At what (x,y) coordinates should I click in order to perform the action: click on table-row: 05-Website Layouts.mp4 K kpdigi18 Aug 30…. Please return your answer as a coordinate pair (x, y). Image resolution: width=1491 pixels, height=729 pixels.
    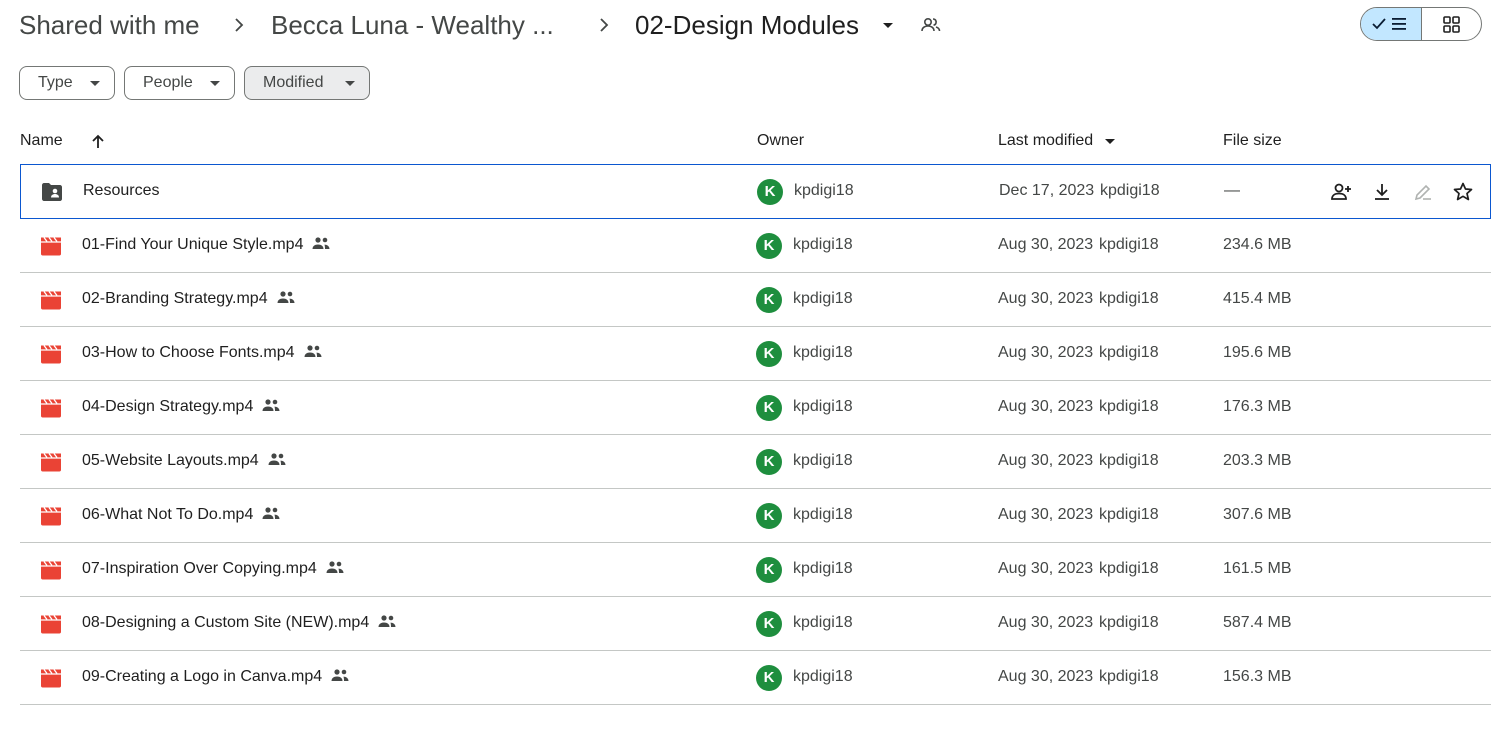
    Looking at the image, I should click on (755, 462).